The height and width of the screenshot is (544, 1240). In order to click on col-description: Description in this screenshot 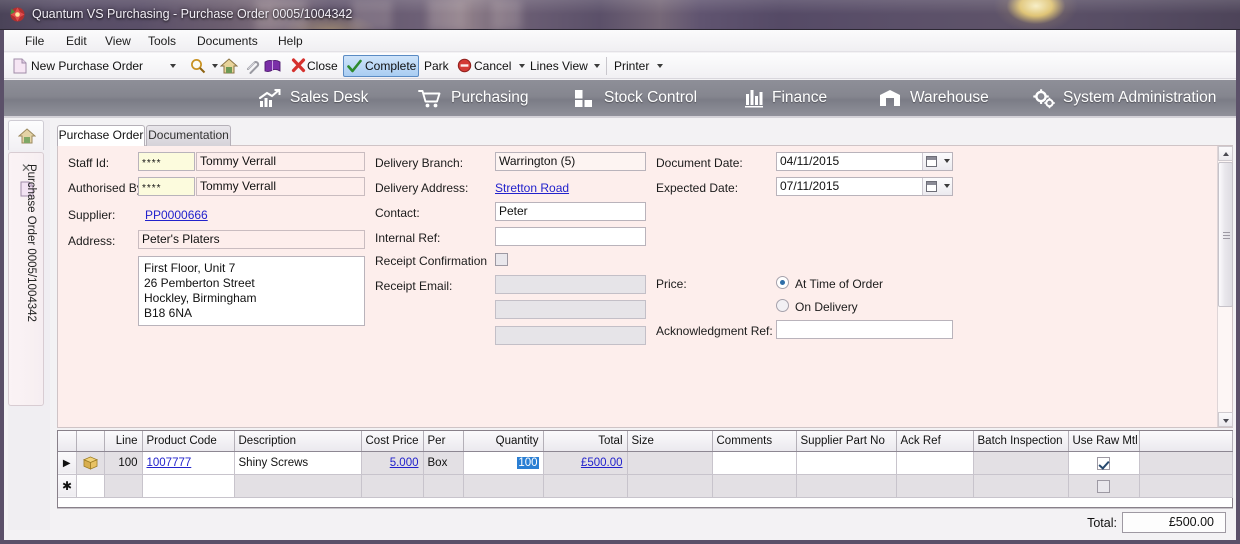, I will do `click(298, 441)`.